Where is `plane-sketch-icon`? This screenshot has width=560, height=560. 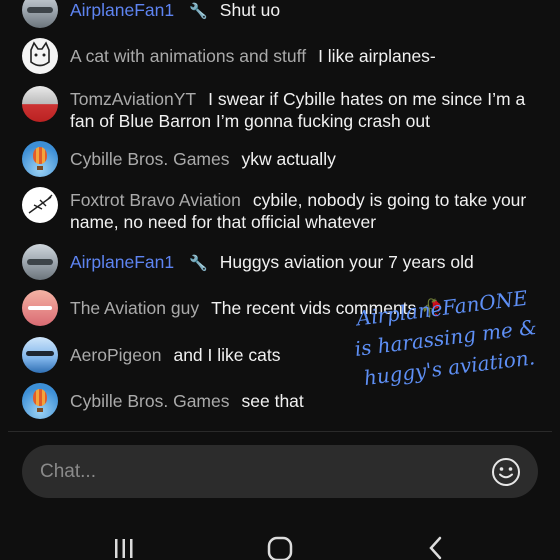
plane-sketch-icon is located at coordinates (40, 204).